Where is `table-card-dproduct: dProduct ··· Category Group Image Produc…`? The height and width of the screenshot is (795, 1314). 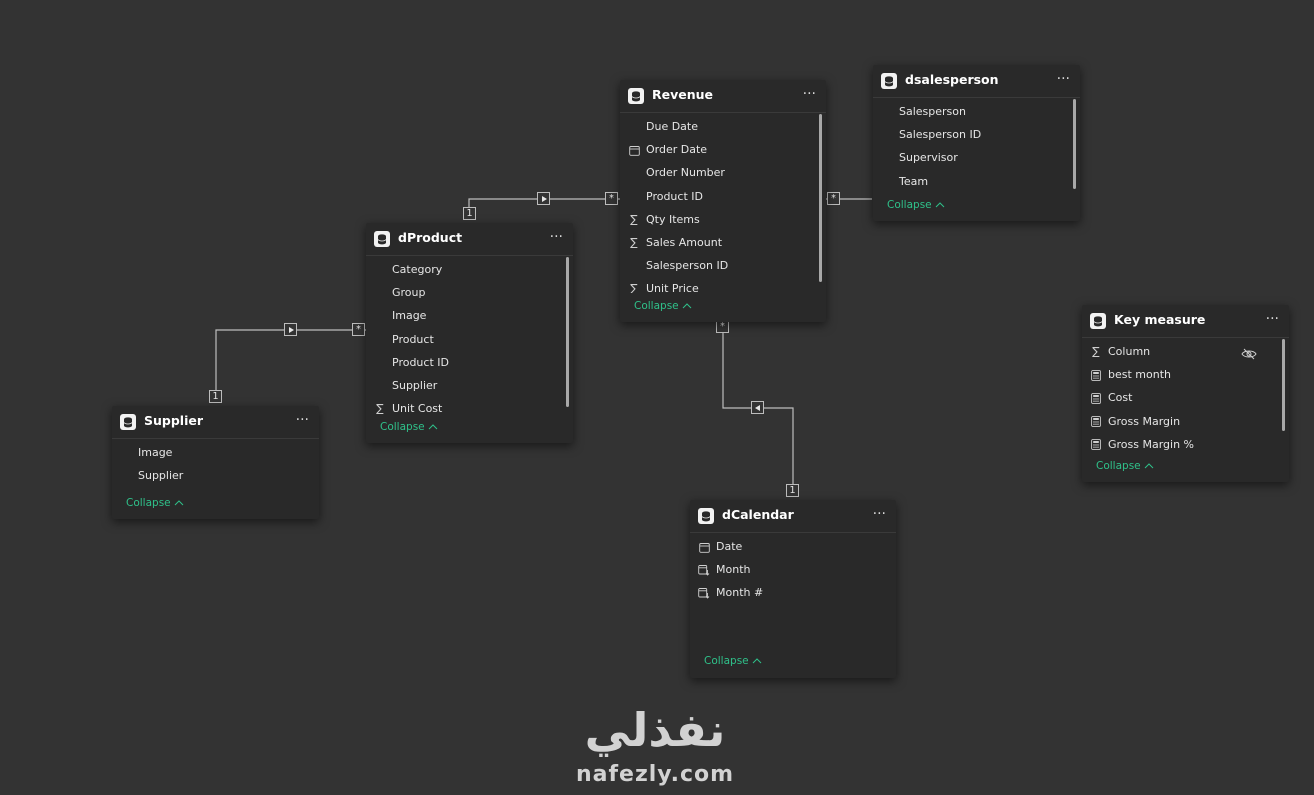
table-card-dproduct: dProduct ··· Category Group Image Produc… is located at coordinates (469, 333).